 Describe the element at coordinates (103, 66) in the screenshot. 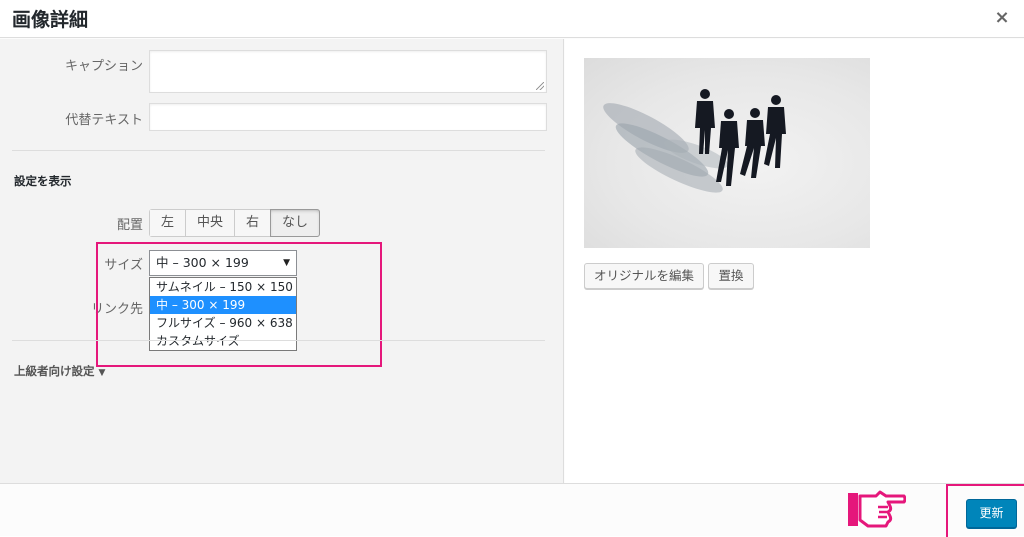

I see `caption-label: キャプション` at that location.